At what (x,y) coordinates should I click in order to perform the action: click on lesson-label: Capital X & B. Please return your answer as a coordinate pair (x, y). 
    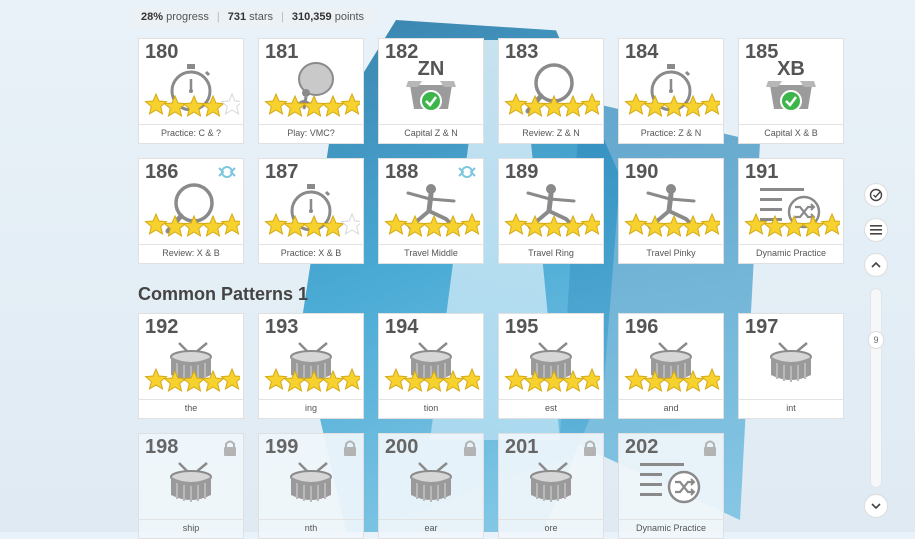
    Looking at the image, I should click on (791, 133).